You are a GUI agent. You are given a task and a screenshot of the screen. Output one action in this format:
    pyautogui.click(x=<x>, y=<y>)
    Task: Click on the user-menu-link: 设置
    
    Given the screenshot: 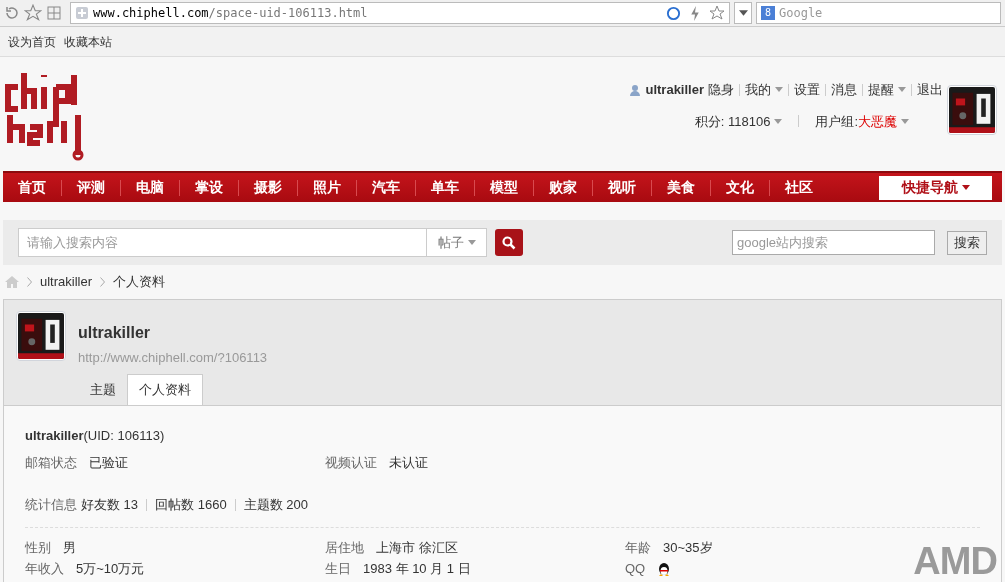 What is the action you would take?
    pyautogui.click(x=807, y=90)
    